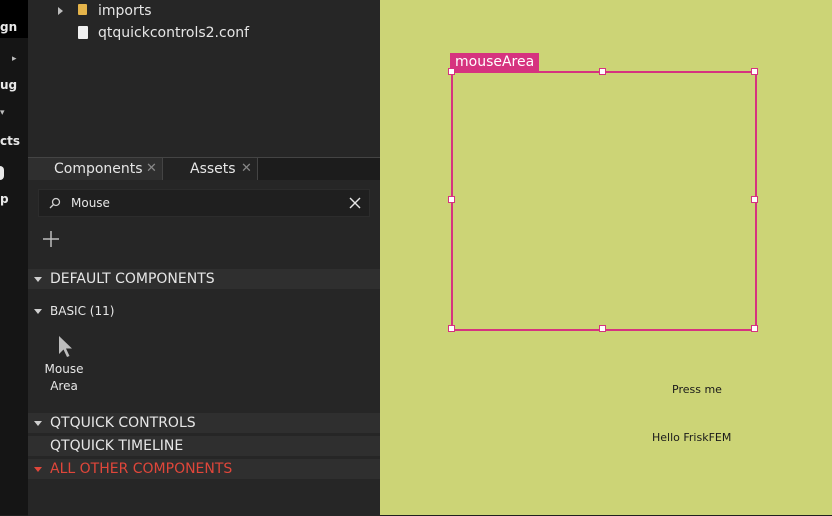  What do you see at coordinates (451, 328) in the screenshot?
I see `resize-handle-bl` at bounding box center [451, 328].